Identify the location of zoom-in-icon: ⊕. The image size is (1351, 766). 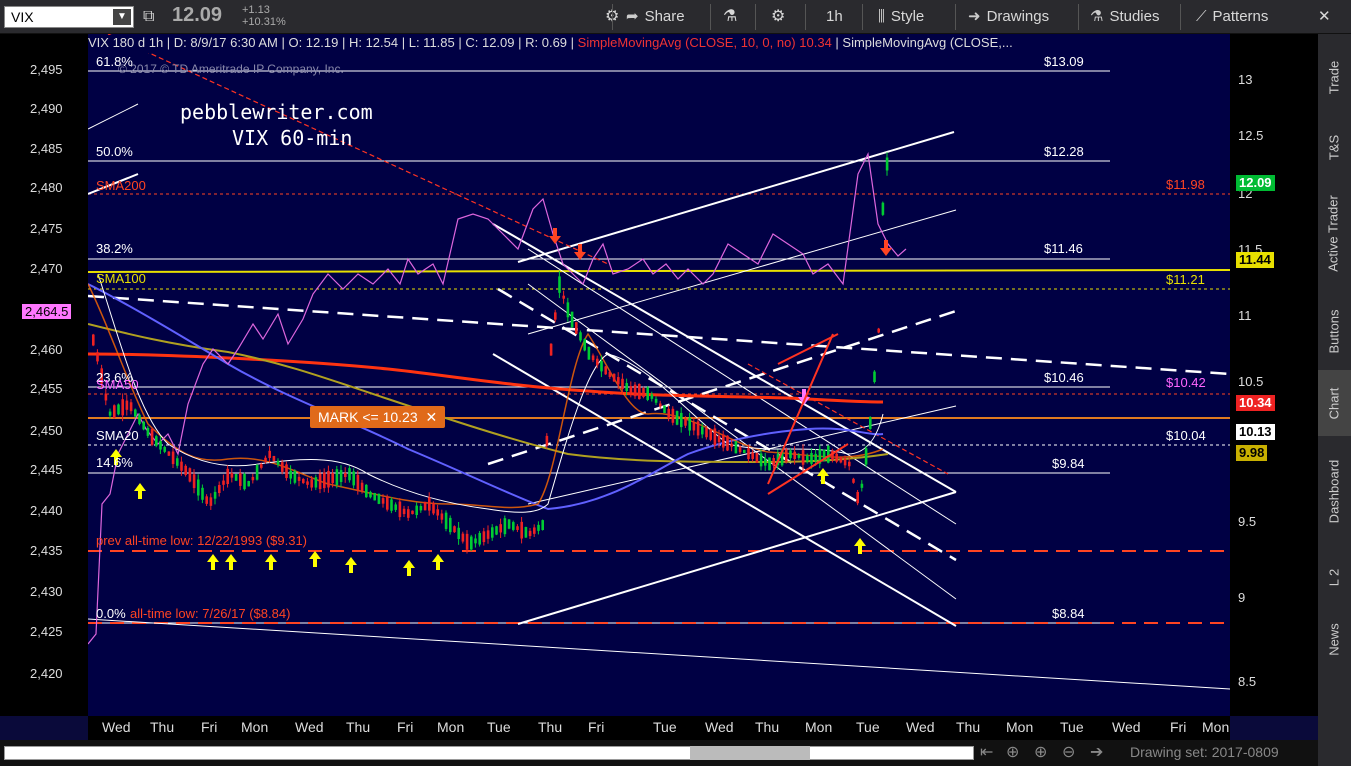
(1040, 752).